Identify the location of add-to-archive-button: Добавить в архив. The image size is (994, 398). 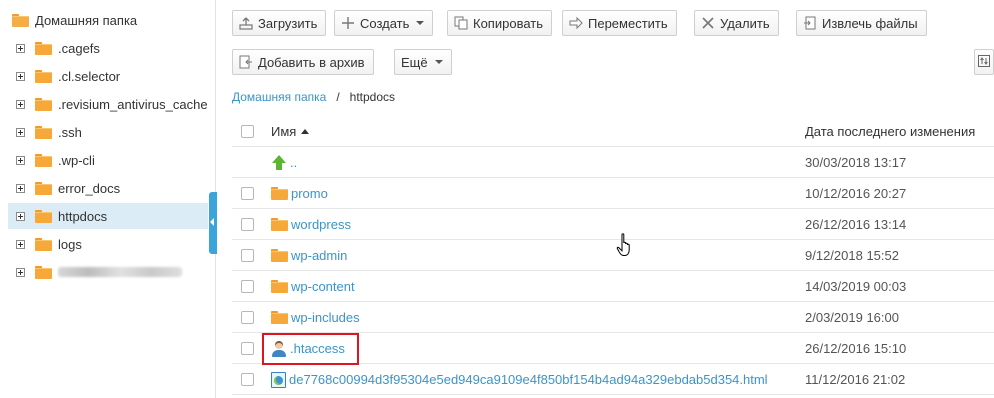
(303, 62).